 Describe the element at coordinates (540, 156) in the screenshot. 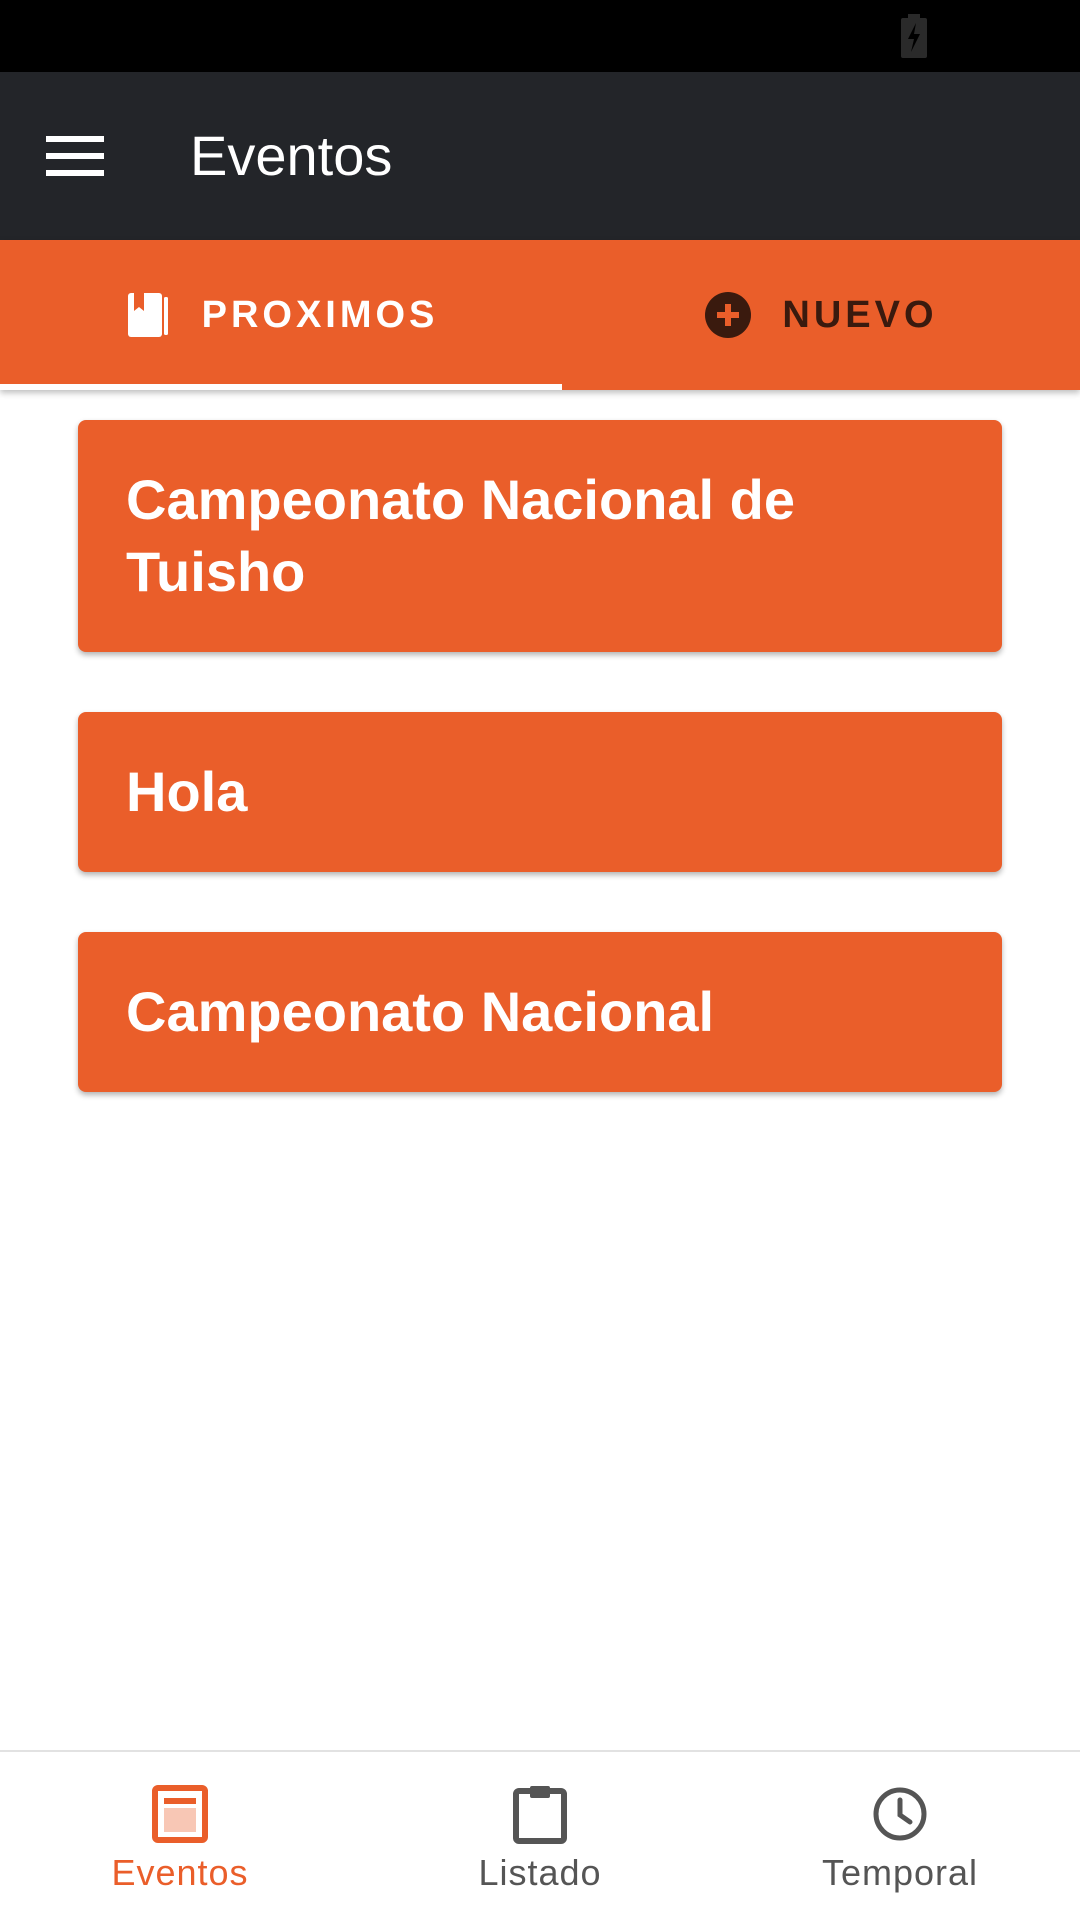

I see `app-bar: Eventos` at that location.